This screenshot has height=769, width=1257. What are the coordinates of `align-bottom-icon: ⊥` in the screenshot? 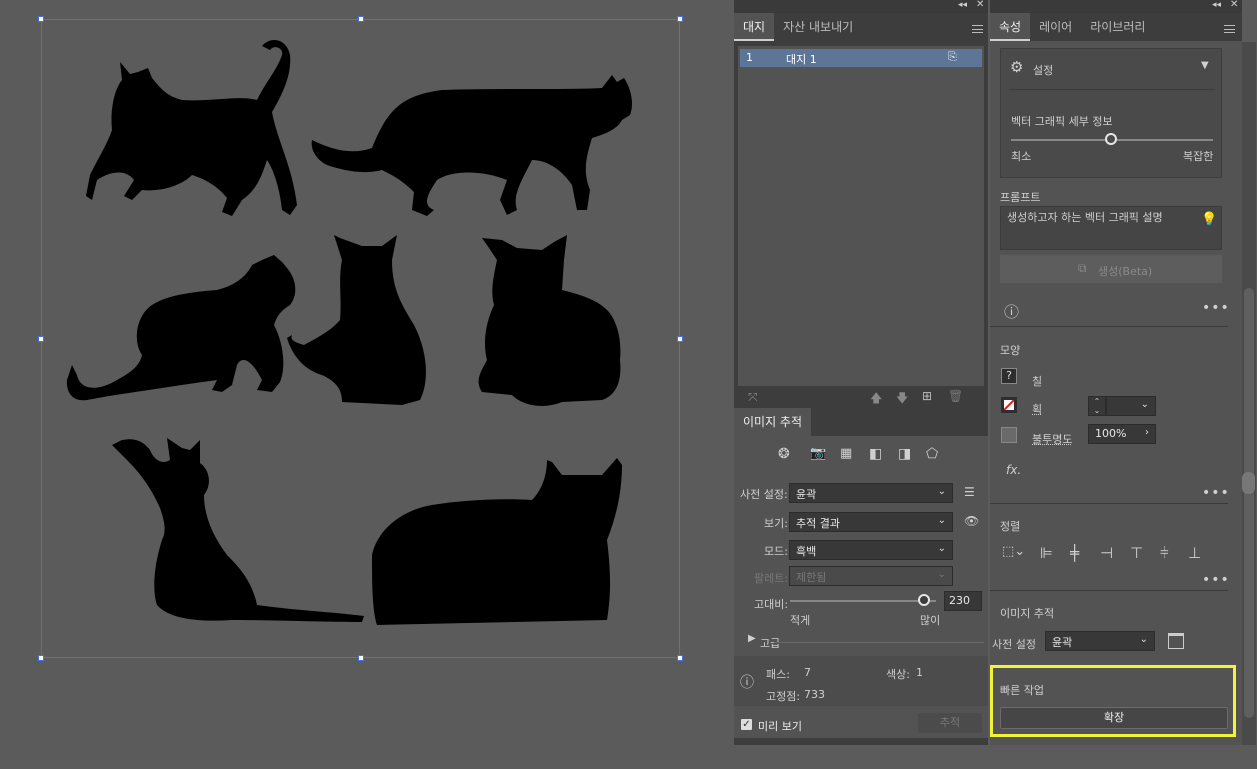 It's located at (1194, 553).